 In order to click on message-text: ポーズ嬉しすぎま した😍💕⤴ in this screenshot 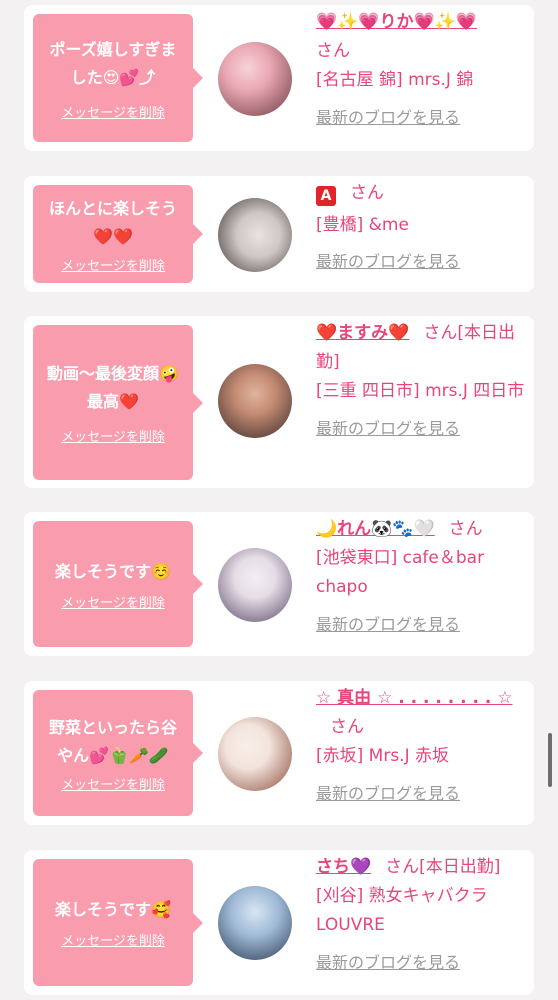, I will do `click(113, 63)`.